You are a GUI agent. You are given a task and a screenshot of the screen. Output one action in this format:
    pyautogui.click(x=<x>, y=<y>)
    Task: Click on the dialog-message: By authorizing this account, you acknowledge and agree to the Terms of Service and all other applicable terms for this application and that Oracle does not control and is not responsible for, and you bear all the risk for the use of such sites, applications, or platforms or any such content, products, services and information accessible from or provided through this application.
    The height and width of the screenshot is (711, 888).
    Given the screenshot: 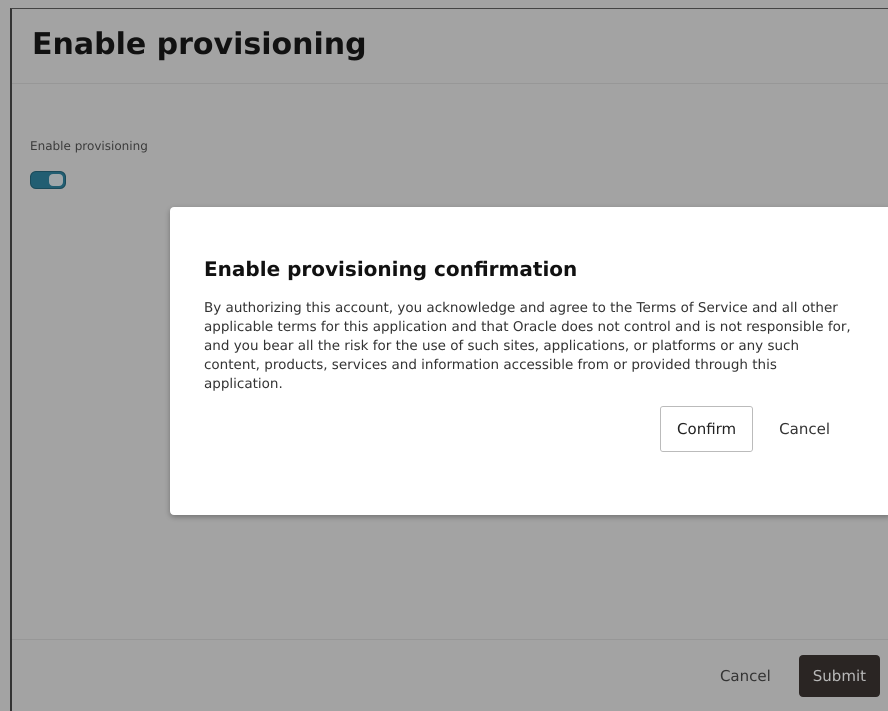 What is the action you would take?
    pyautogui.click(x=528, y=346)
    